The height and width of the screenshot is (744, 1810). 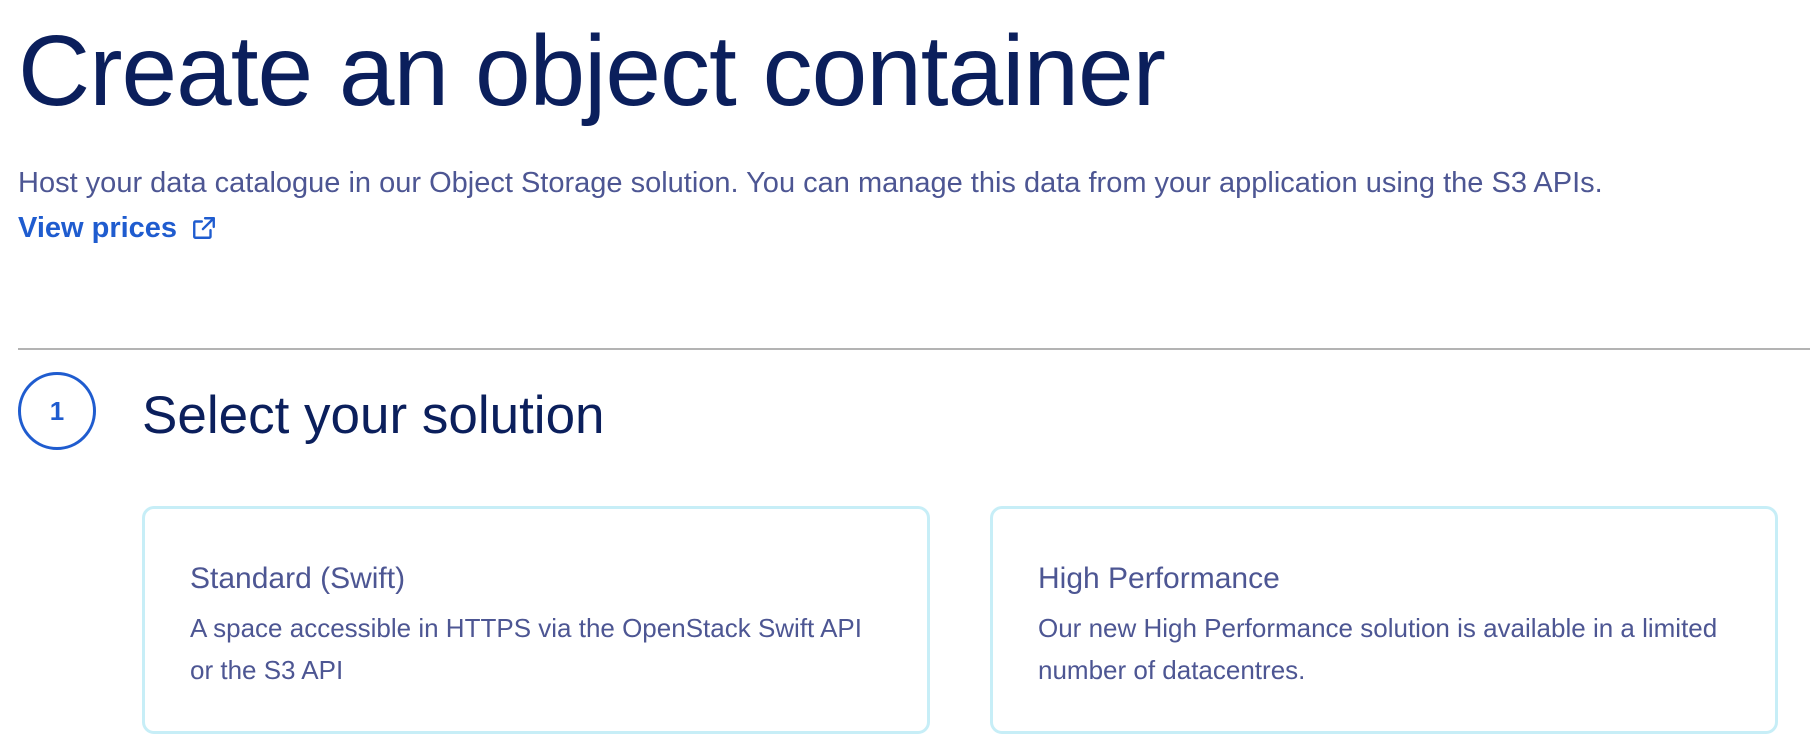 What do you see at coordinates (98, 228) in the screenshot?
I see `view-prices-label: View prices` at bounding box center [98, 228].